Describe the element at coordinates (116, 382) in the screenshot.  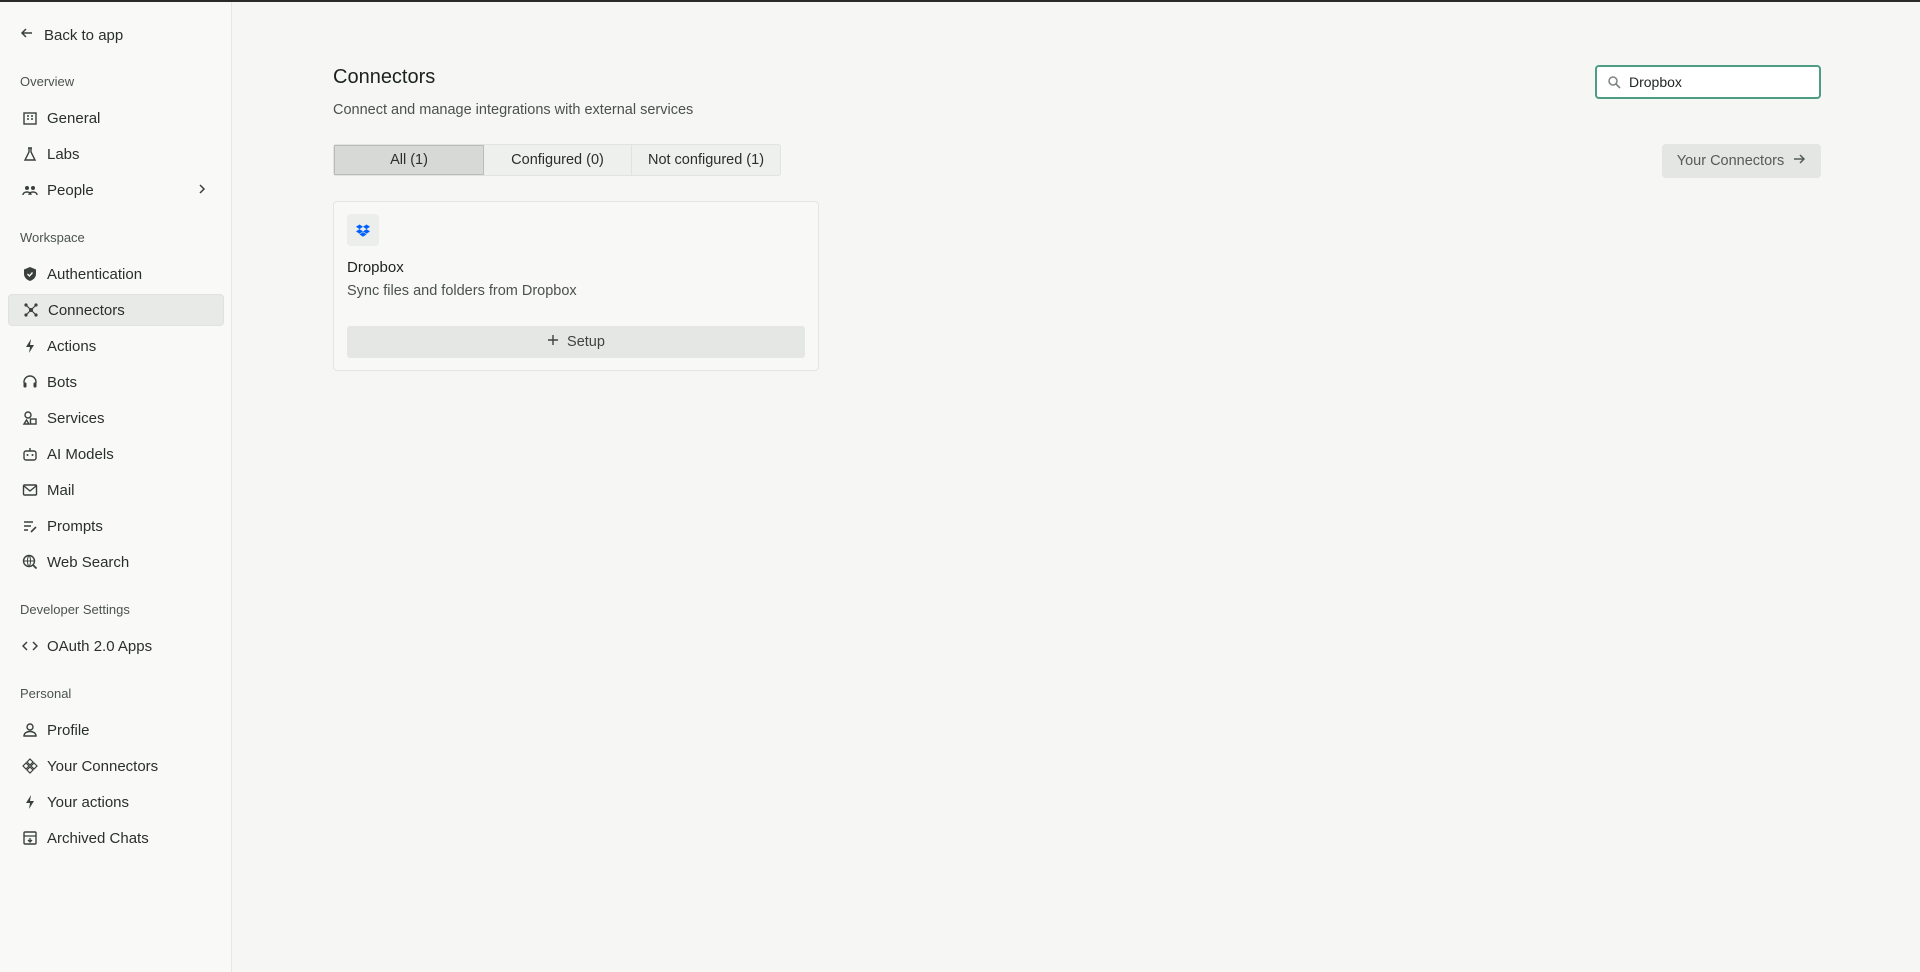
I see `sidebar-item-bots: Bots` at that location.